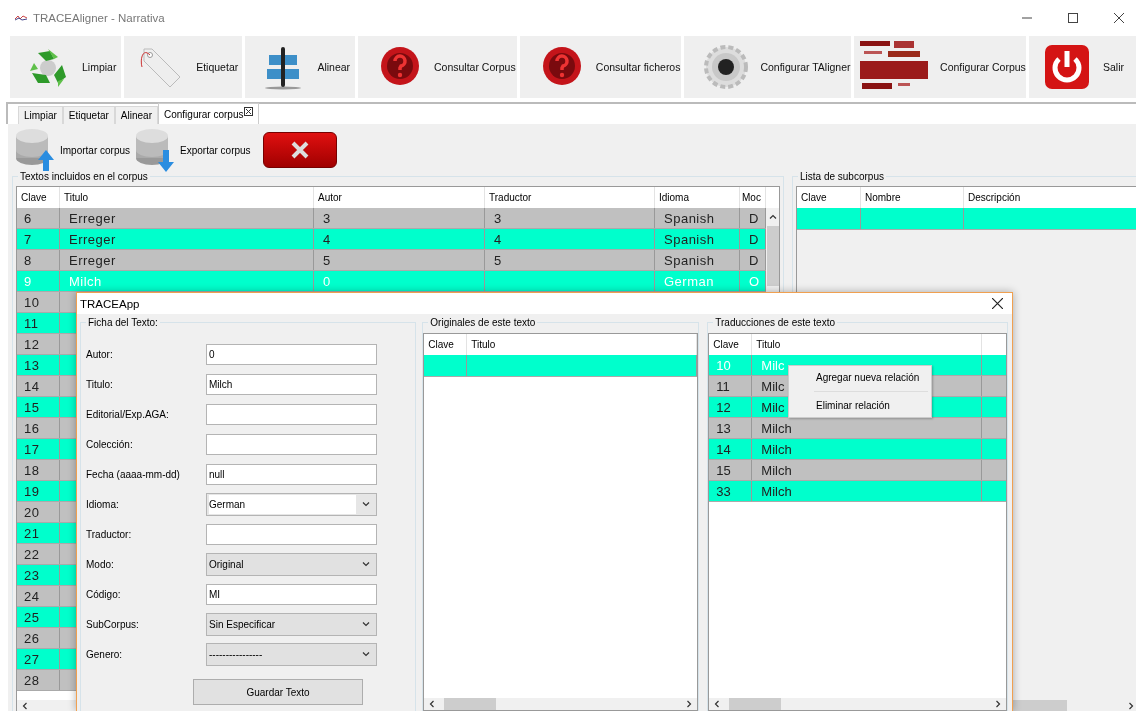  I want to click on group-title: Traducciones de este texto, so click(775, 323).